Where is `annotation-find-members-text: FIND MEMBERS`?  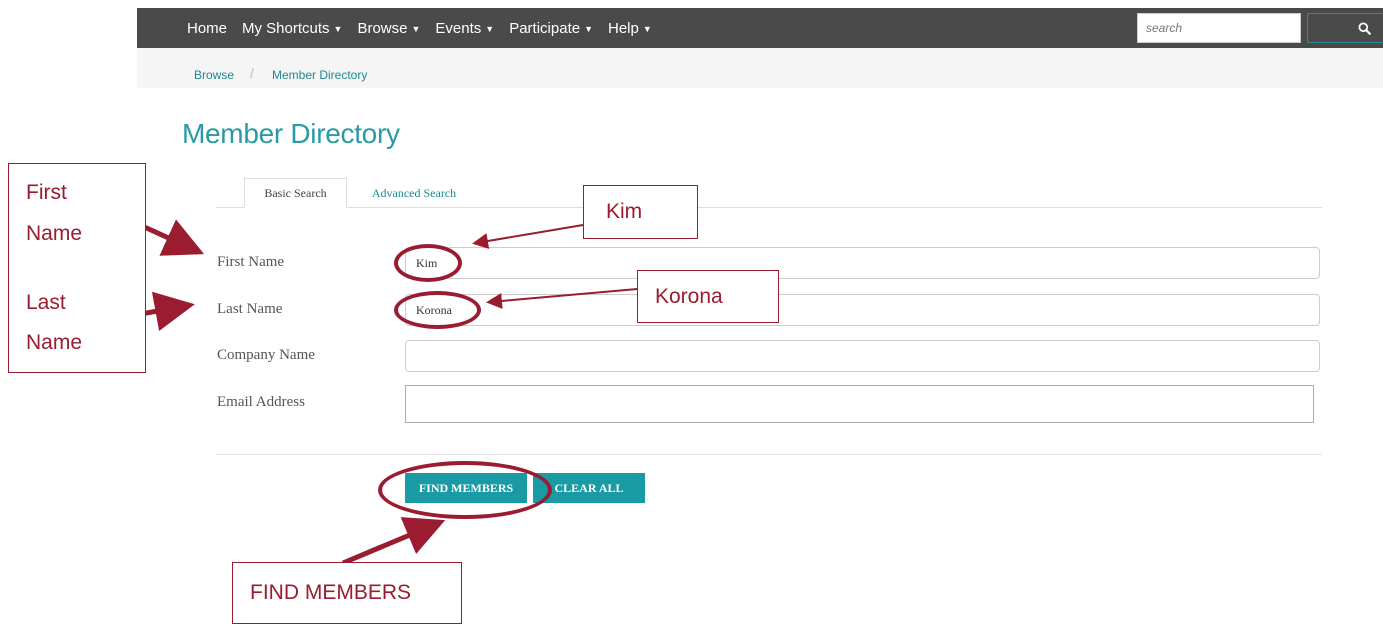
annotation-find-members-text: FIND MEMBERS is located at coordinates (331, 592).